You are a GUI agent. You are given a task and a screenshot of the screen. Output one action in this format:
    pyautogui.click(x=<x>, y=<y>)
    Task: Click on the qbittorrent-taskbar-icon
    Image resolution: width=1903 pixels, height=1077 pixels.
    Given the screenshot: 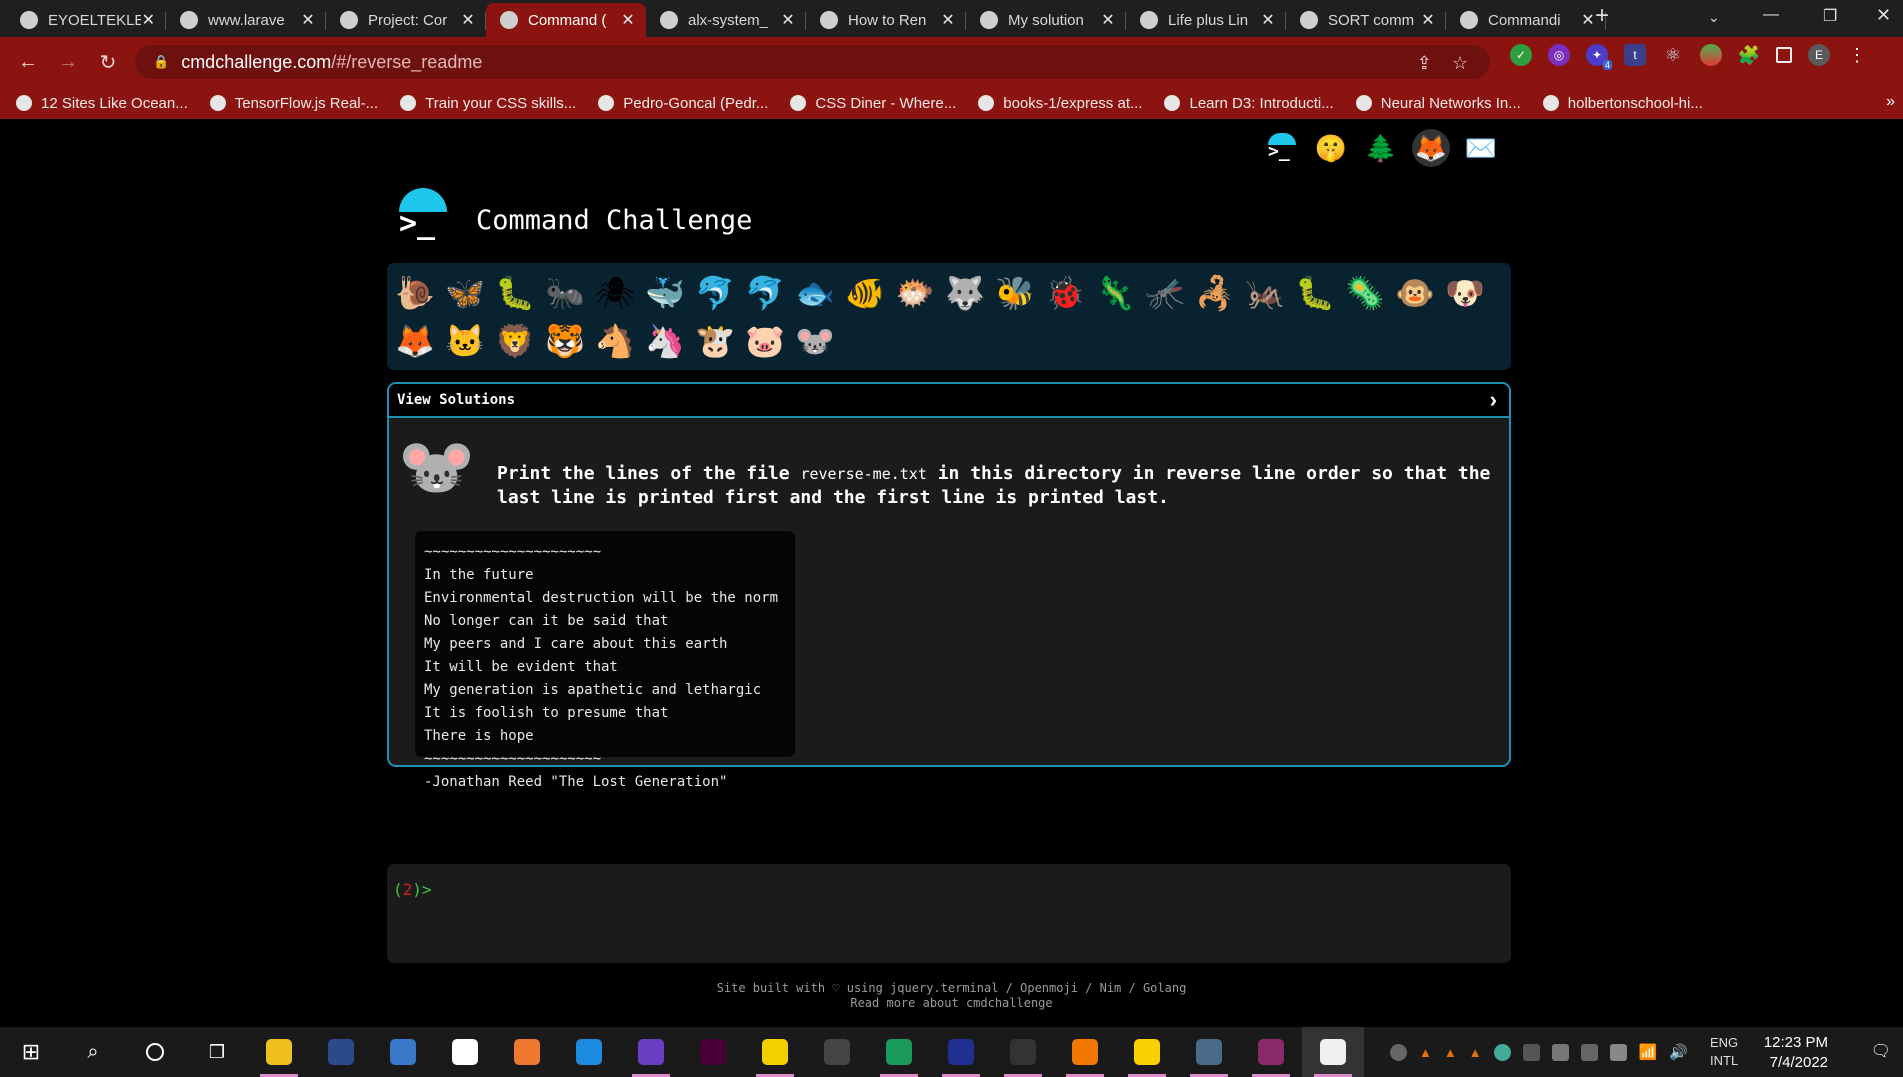 What is the action you would take?
    pyautogui.click(x=403, y=1052)
    